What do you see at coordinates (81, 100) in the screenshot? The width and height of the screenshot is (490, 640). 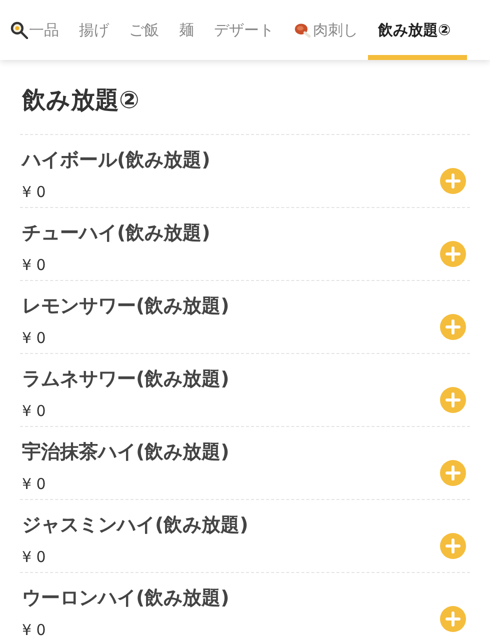 I see `section-title: 飲み放題②` at bounding box center [81, 100].